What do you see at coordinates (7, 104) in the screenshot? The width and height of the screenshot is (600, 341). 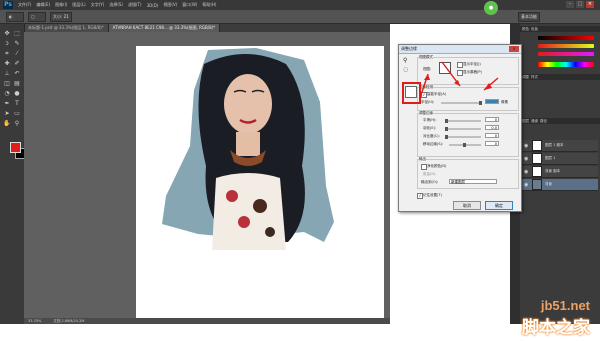 I see `pen-tool-icon: ✒` at bounding box center [7, 104].